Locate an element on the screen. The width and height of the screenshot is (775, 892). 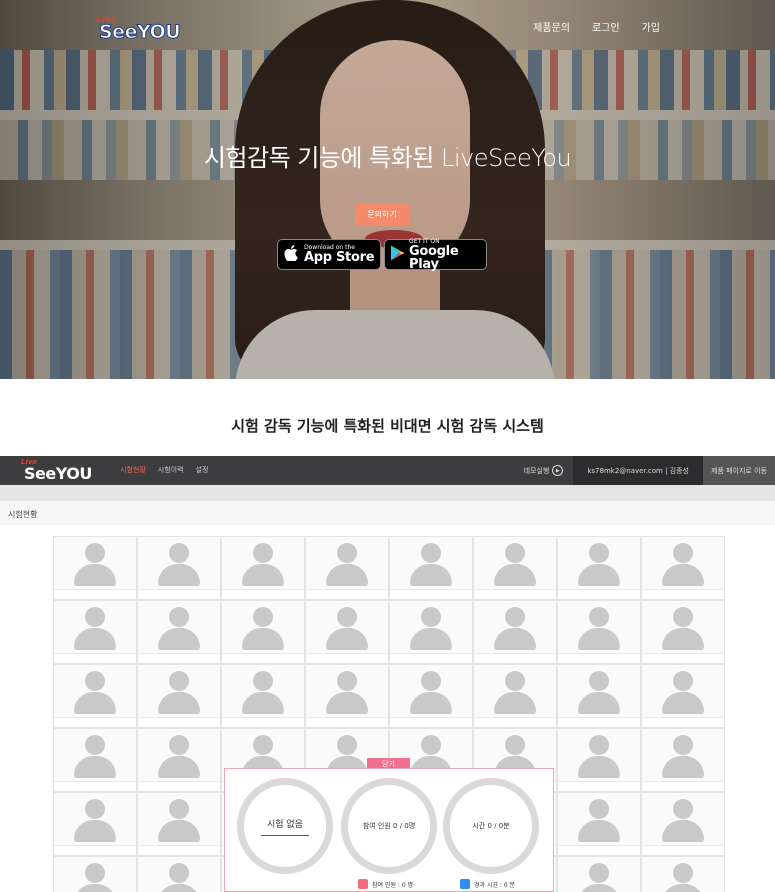
goto-product-page-button: 제품 페이지로 이동 is located at coordinates (739, 470).